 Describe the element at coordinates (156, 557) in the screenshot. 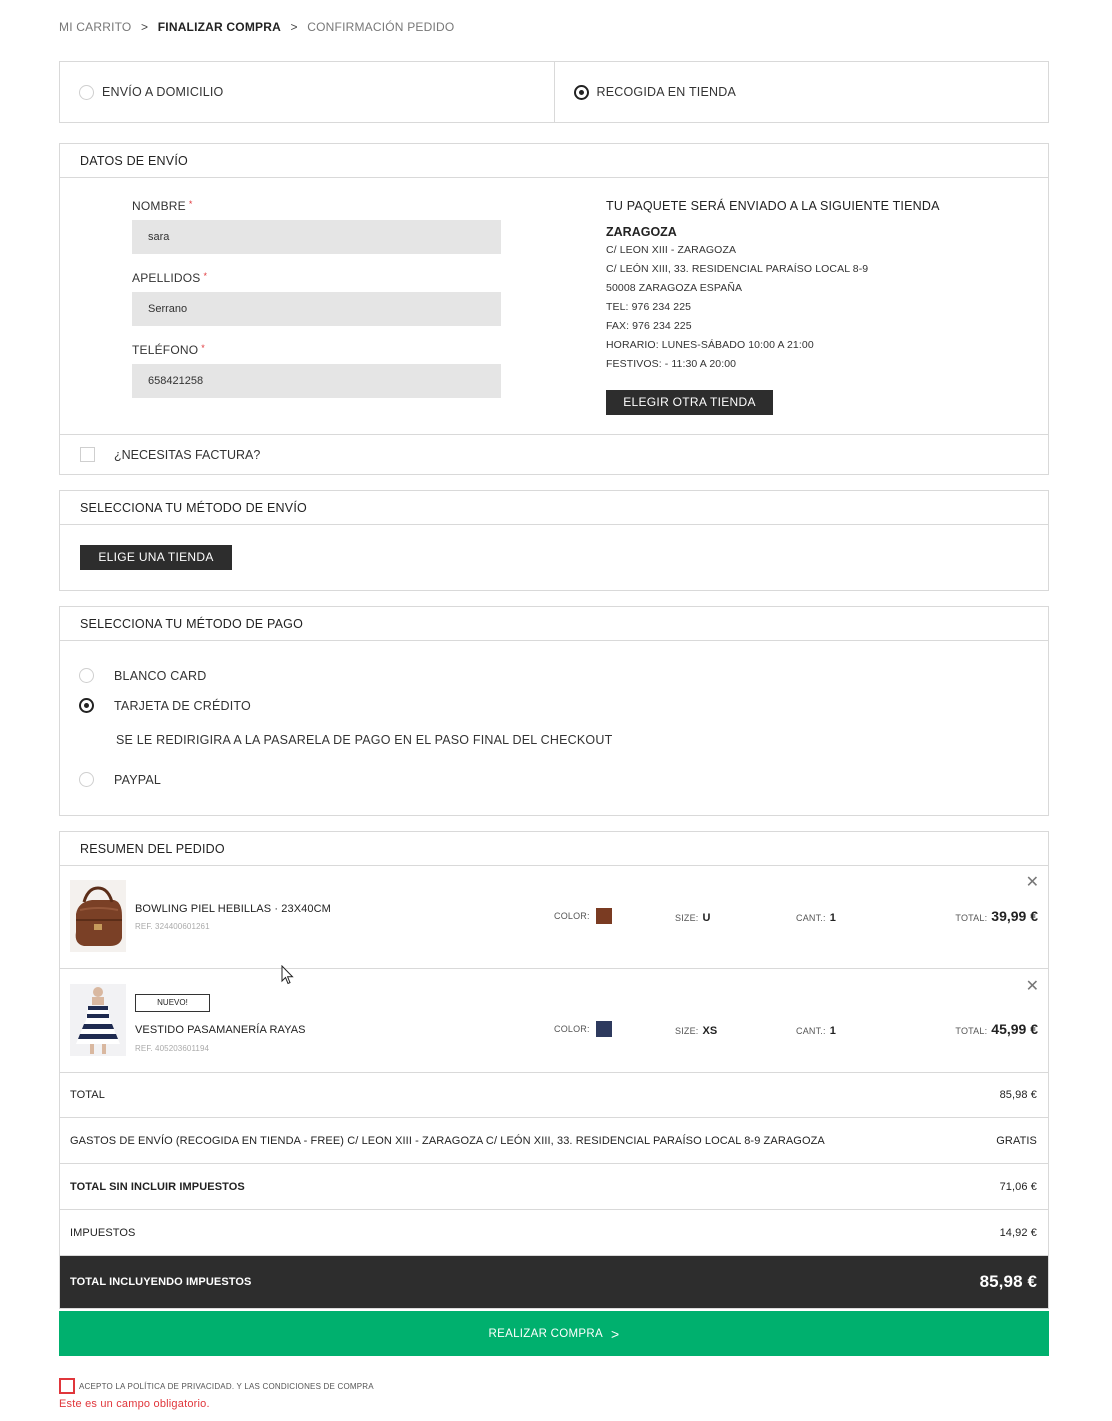

I see `choose-store-button: ELIGE UNA TIENDA` at that location.